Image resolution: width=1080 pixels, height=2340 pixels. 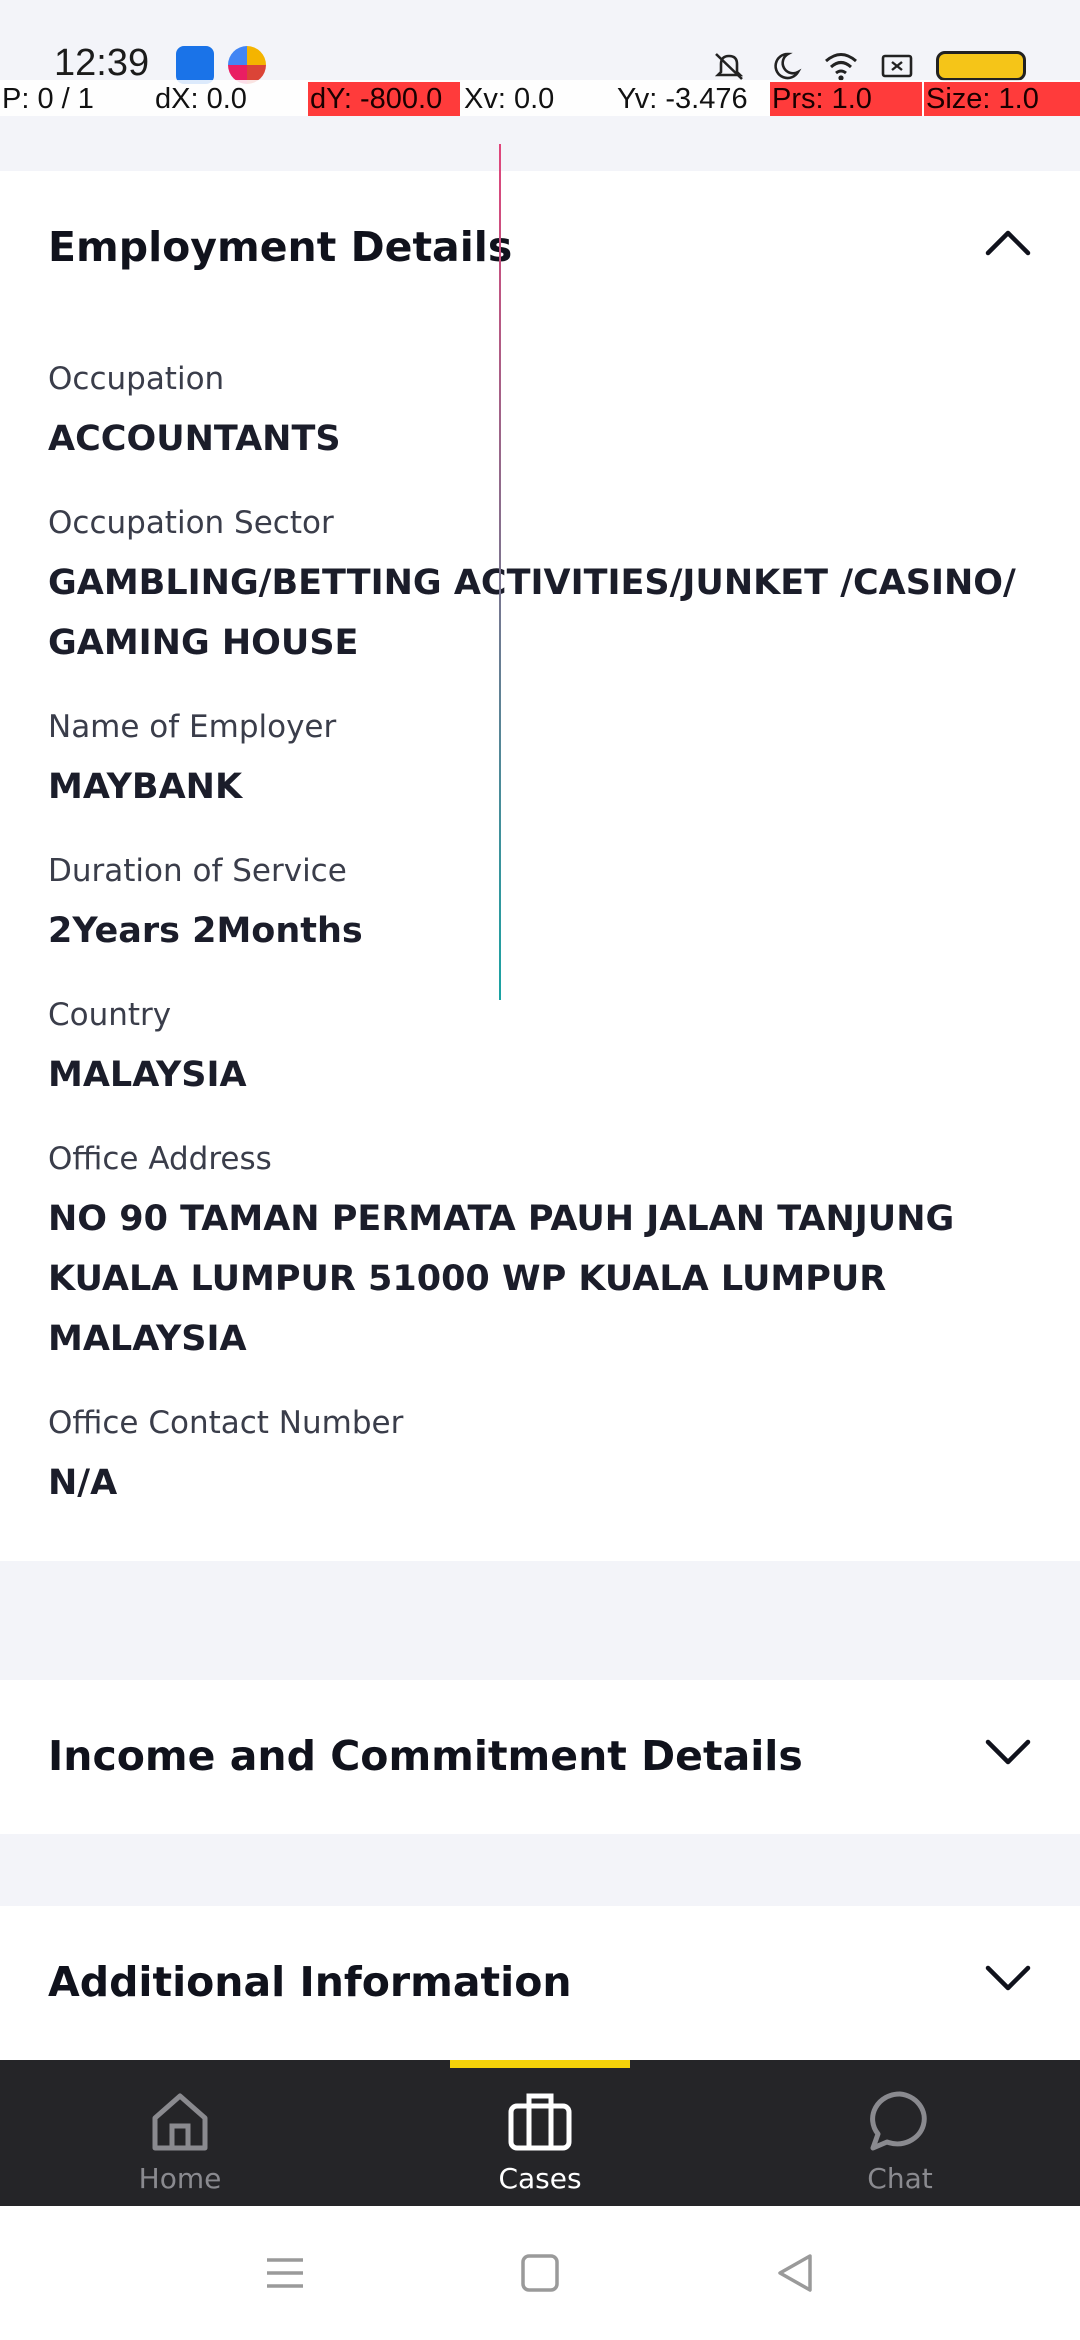 I want to click on nav-cases: Cases, so click(x=540, y=2146).